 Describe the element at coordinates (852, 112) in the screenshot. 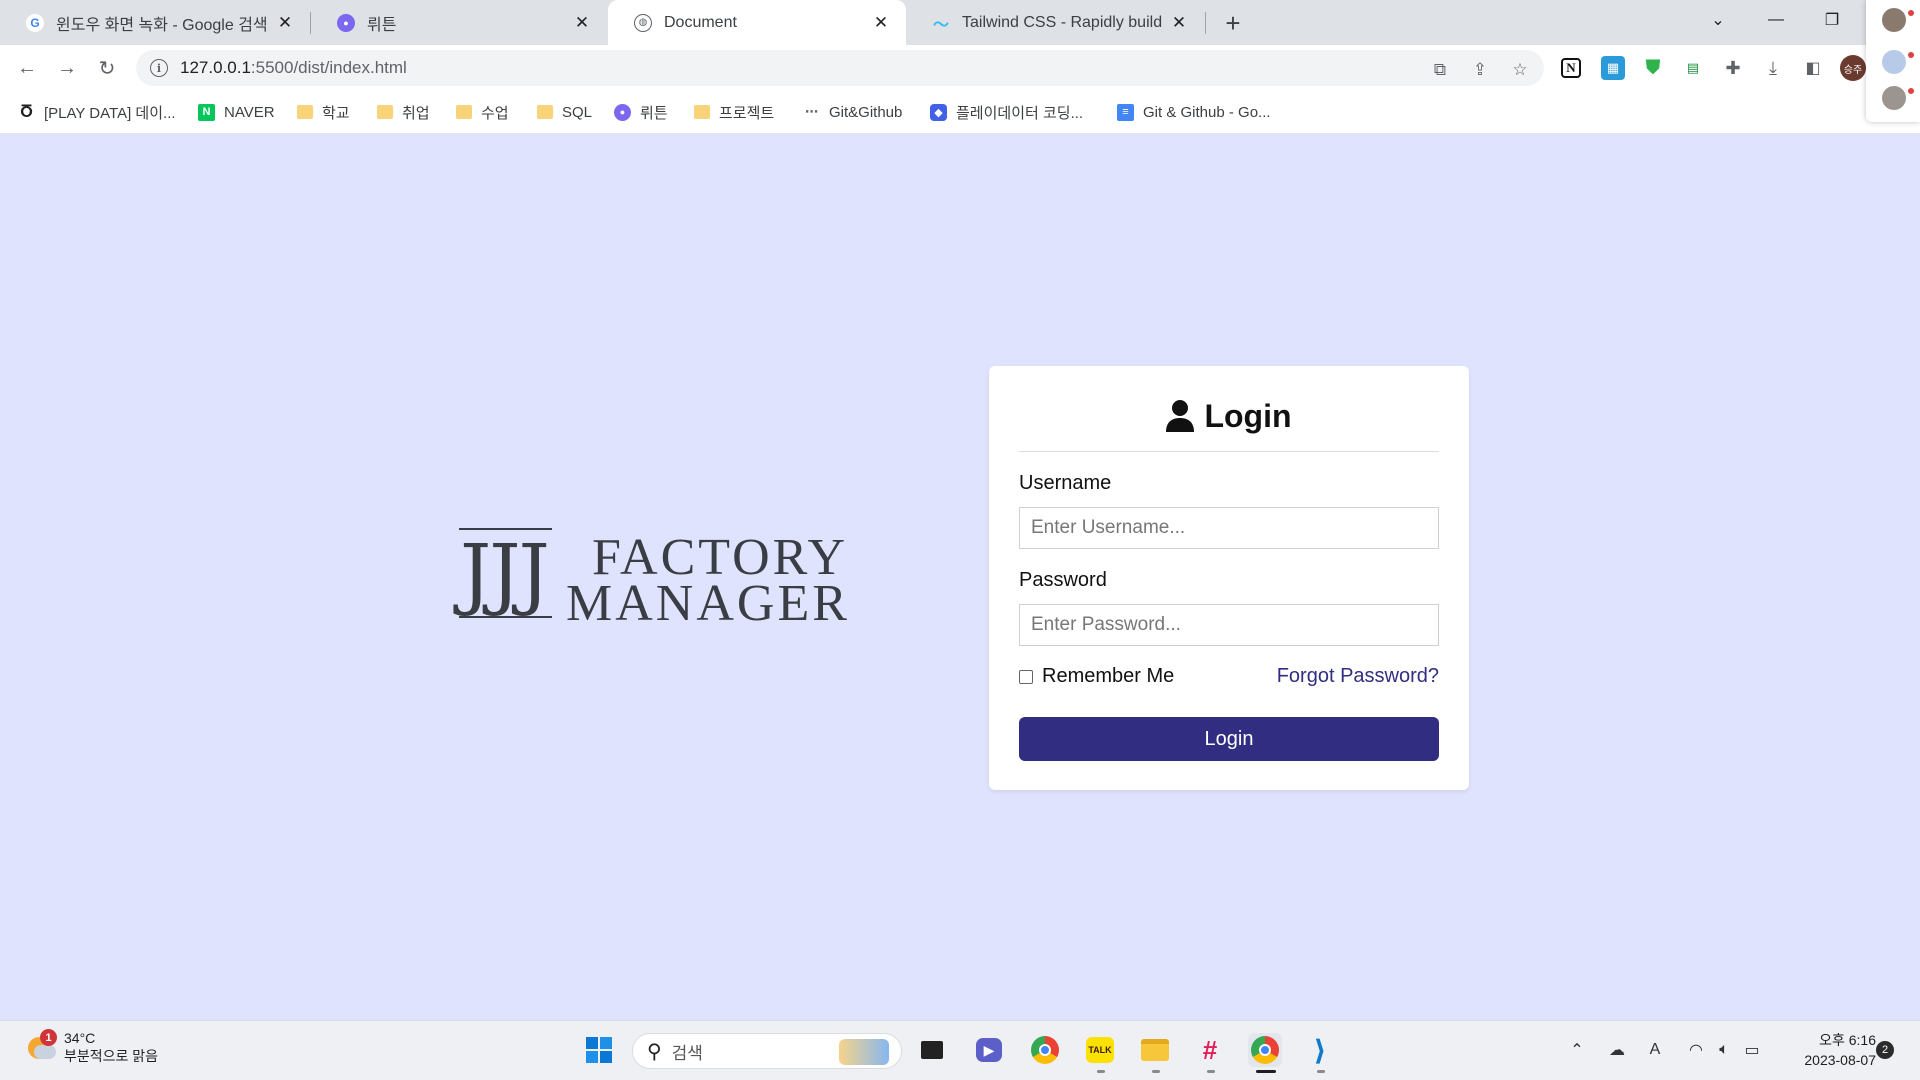

I see `bookmark-git-github: ⋯ Git&Github` at that location.